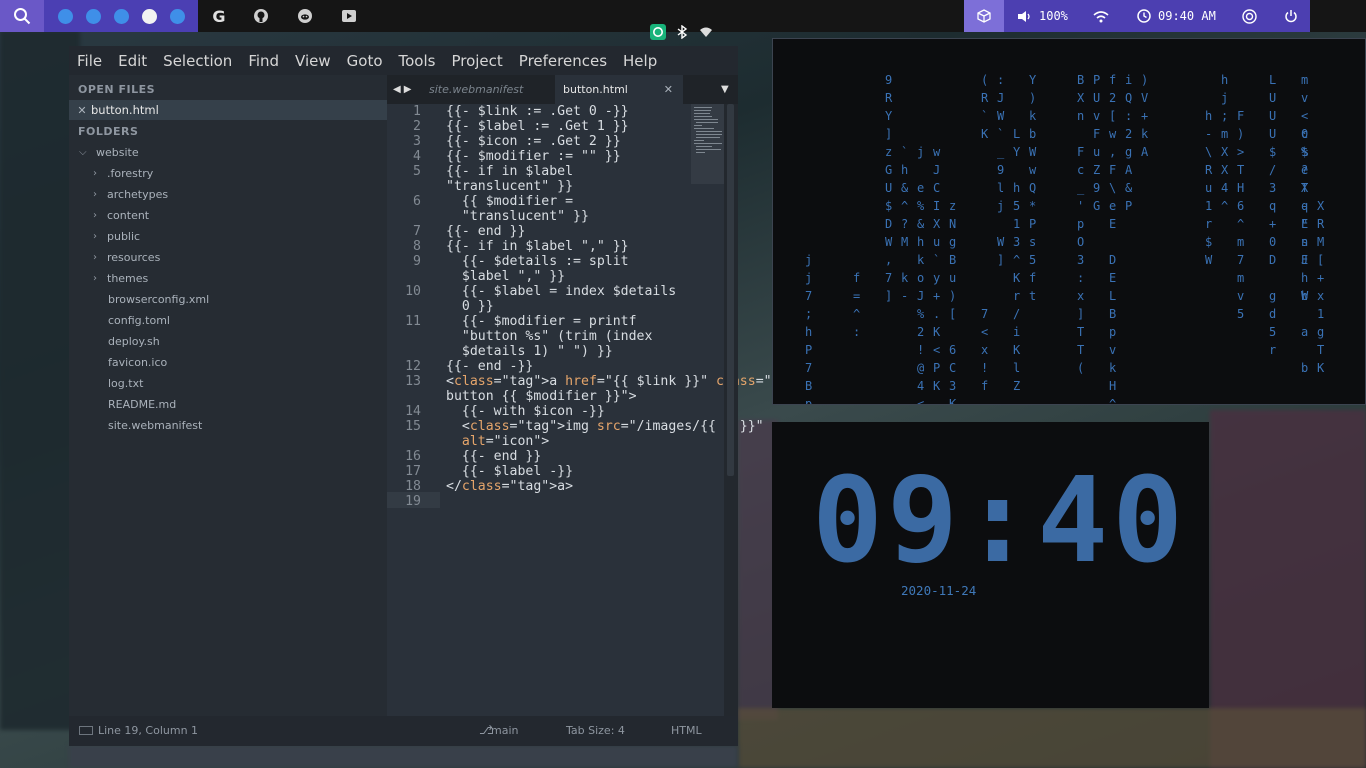  I want to click on search-button, so click(22, 16).